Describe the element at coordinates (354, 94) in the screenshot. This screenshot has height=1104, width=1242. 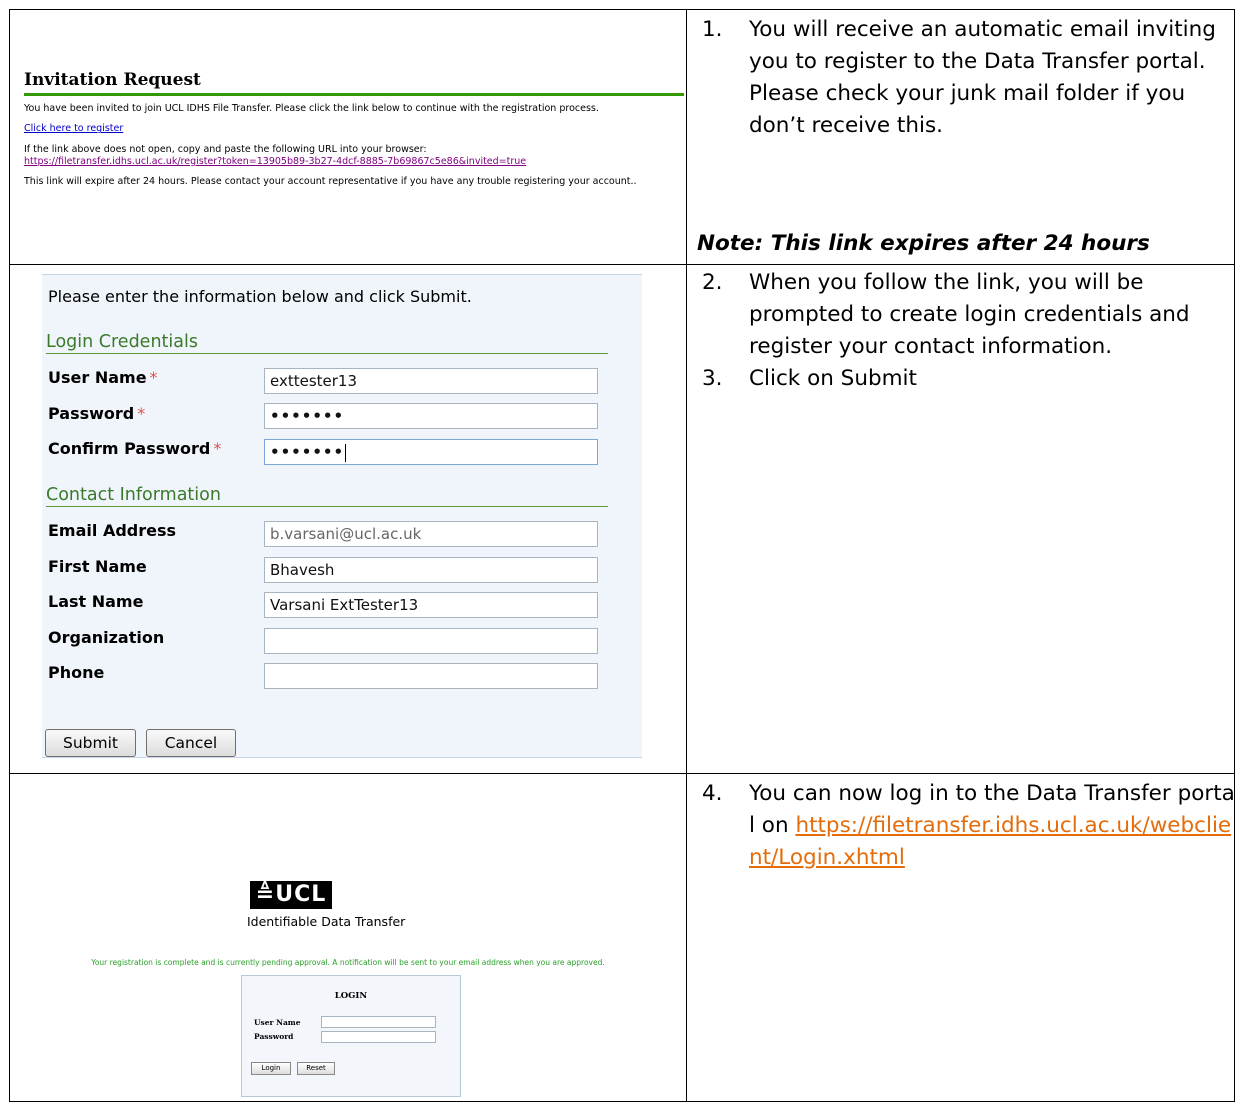
I see `email-title-rule` at that location.